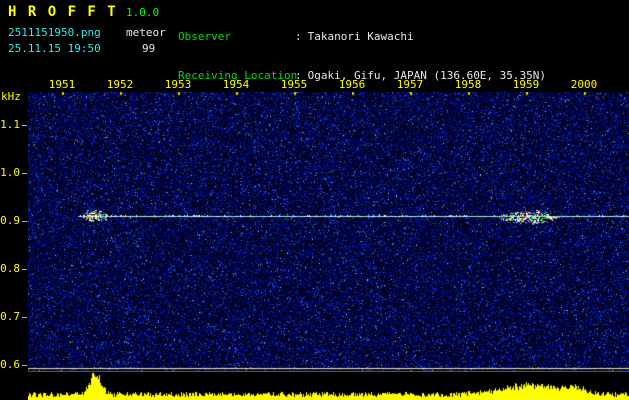 Image resolution: width=629 pixels, height=400 pixels. Describe the element at coordinates (10, 172) in the screenshot. I see `freq-label-1-0: 1.0` at that location.